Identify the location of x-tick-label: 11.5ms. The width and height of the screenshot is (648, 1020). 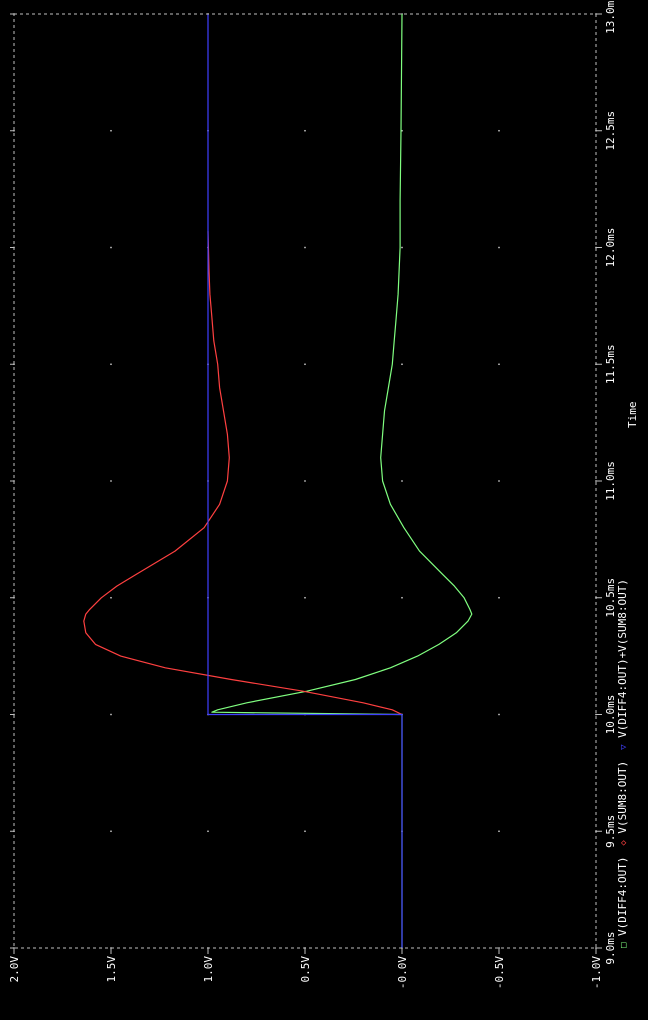
(610, 364).